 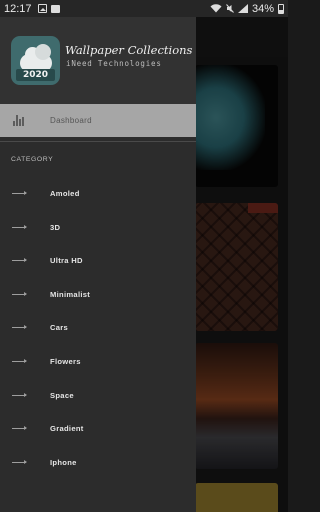 I want to click on category-label: Space, so click(x=62, y=395).